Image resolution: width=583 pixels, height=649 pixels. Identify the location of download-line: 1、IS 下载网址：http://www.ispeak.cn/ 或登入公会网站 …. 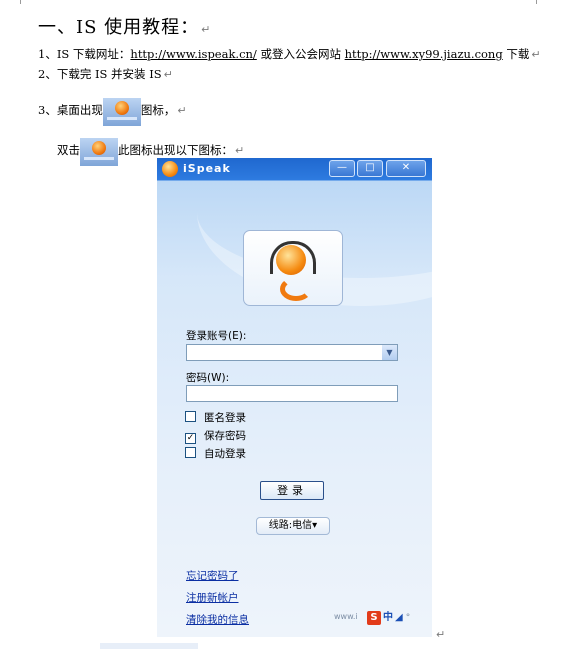
(289, 54).